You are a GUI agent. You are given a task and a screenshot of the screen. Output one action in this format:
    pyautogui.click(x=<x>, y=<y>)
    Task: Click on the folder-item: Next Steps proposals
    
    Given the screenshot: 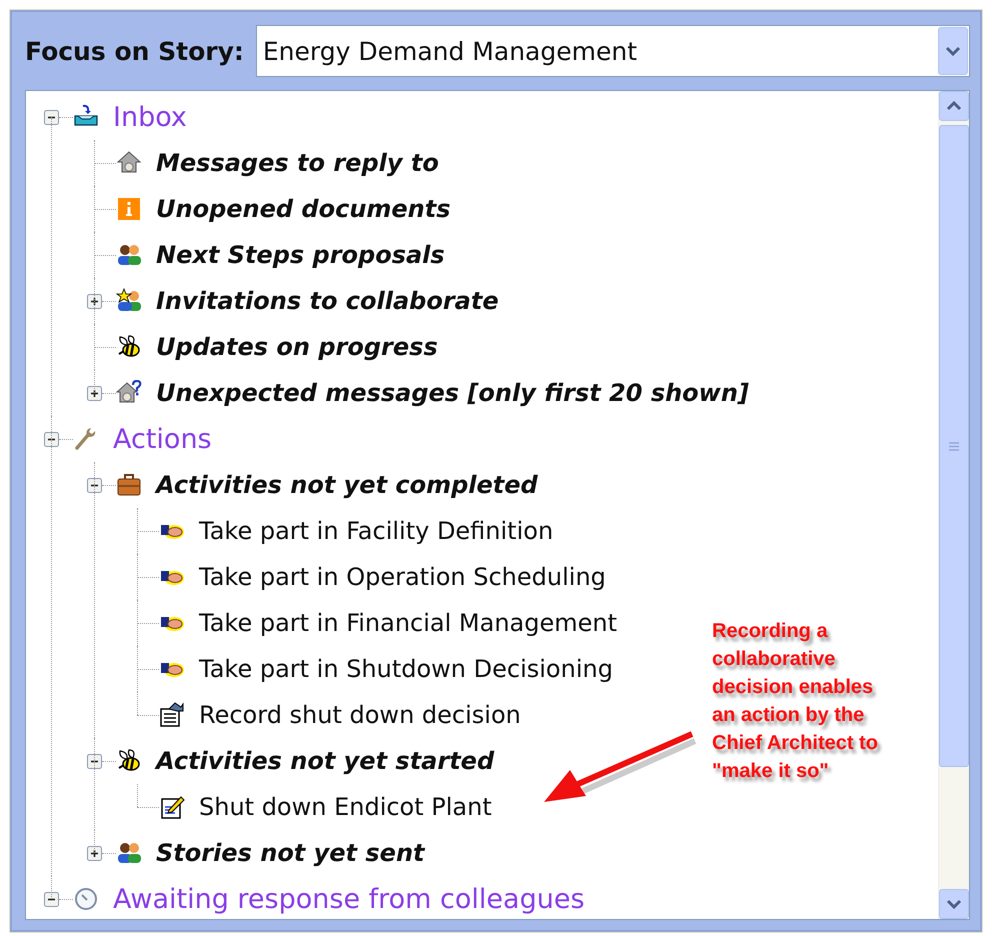 What is the action you would take?
    pyautogui.click(x=300, y=255)
    